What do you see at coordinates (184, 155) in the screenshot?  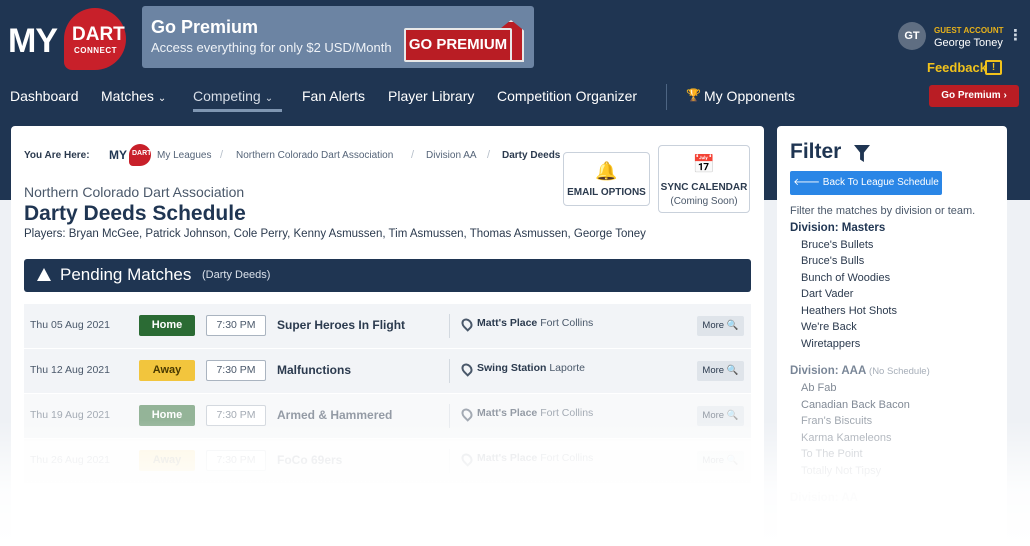 I see `breadcrumb-my-leagues: My Leagues` at bounding box center [184, 155].